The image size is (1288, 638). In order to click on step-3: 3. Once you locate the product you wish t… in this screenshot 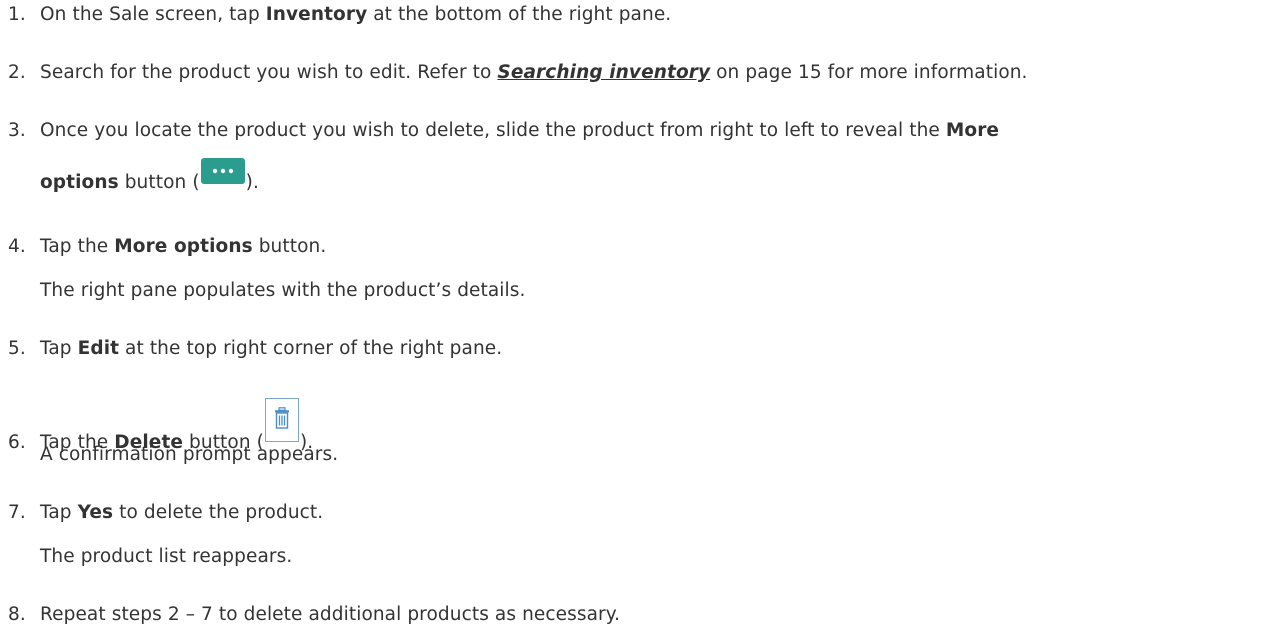, I will do `click(645, 130)`.